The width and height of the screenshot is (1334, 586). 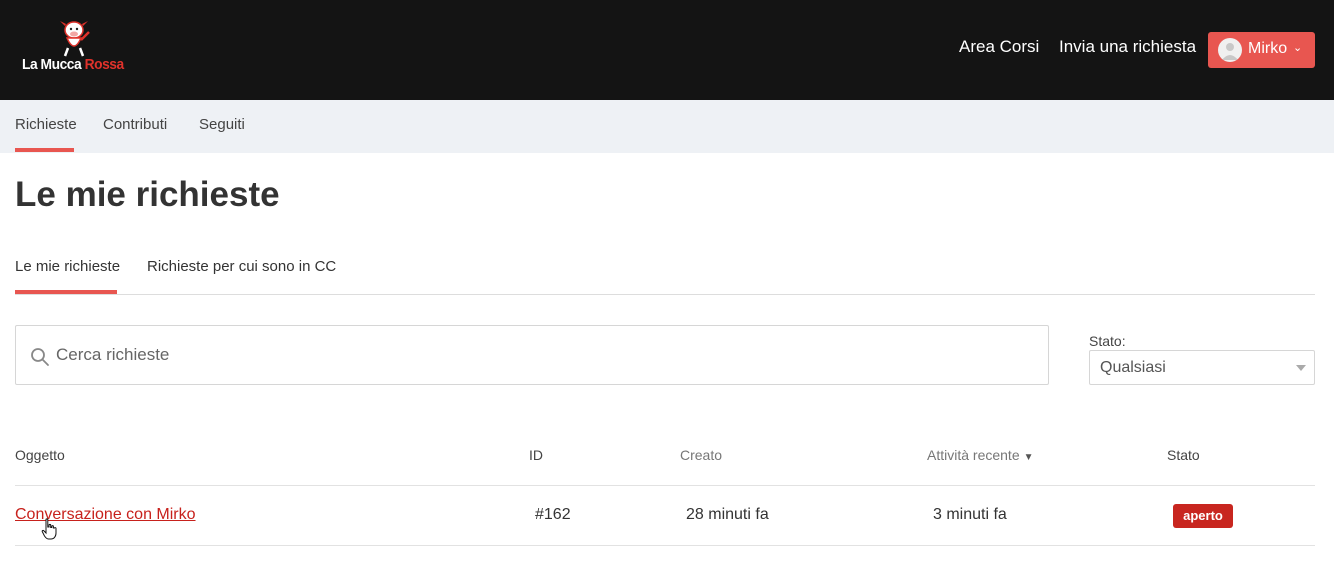 I want to click on status-badge: aperto, so click(x=1203, y=516).